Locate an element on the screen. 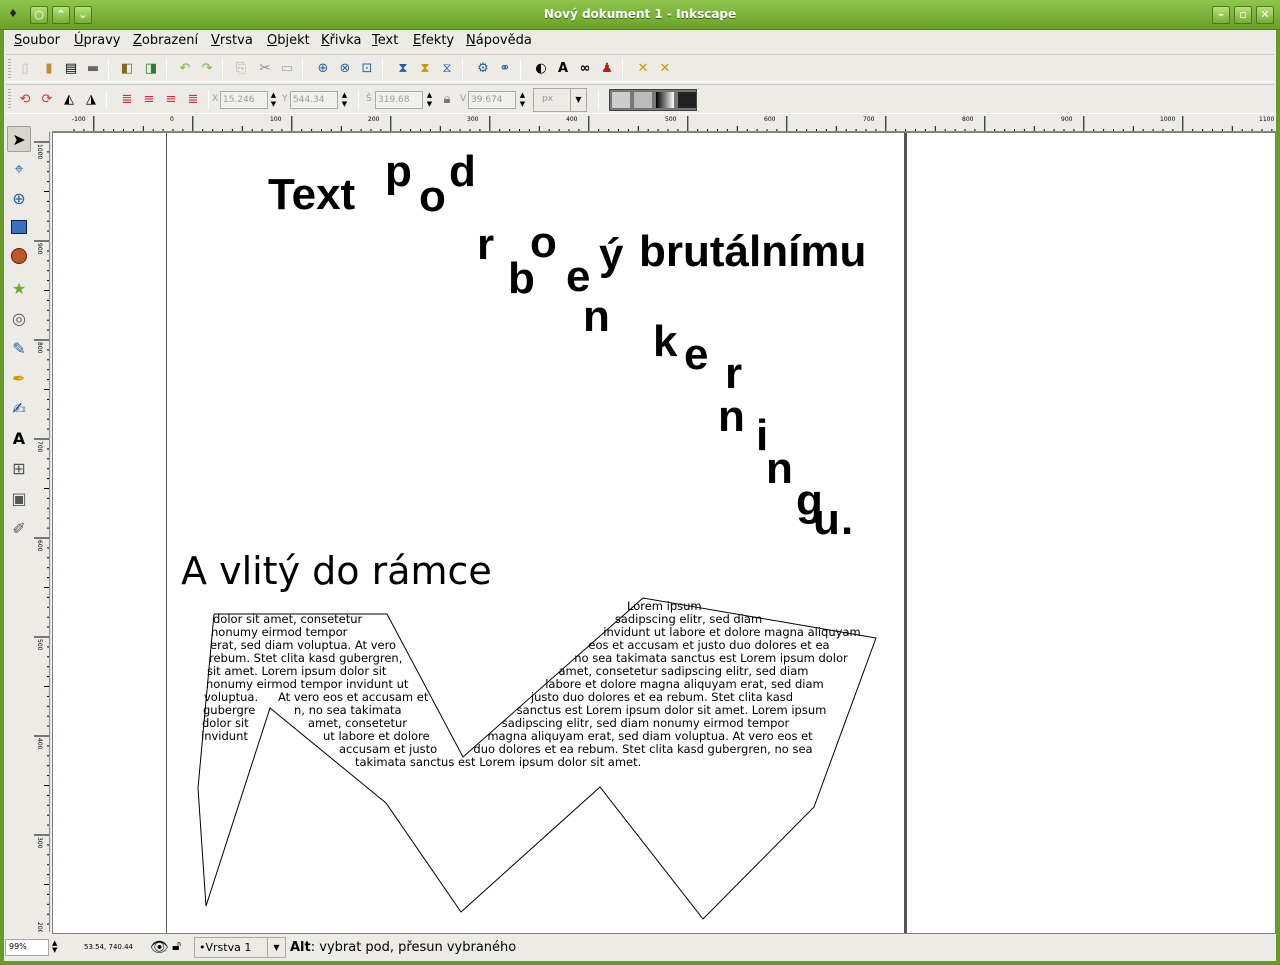 The height and width of the screenshot is (965, 1280). import-icon: ◧ is located at coordinates (127, 69).